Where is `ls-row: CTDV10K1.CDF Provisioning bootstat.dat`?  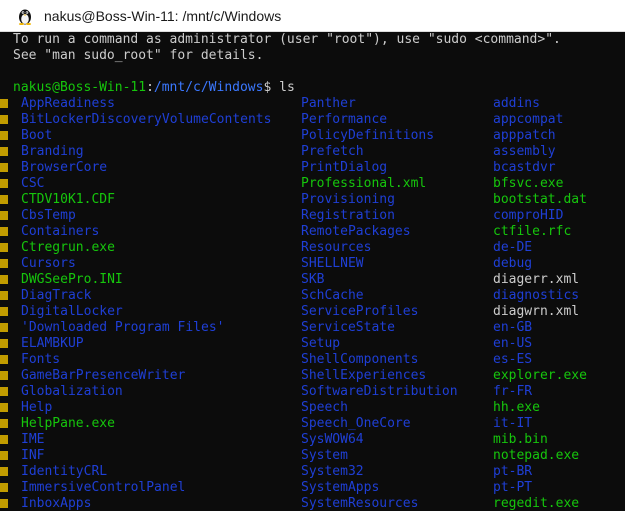
ls-row: CTDV10K1.CDF Provisioning bootstat.dat is located at coordinates (312, 200).